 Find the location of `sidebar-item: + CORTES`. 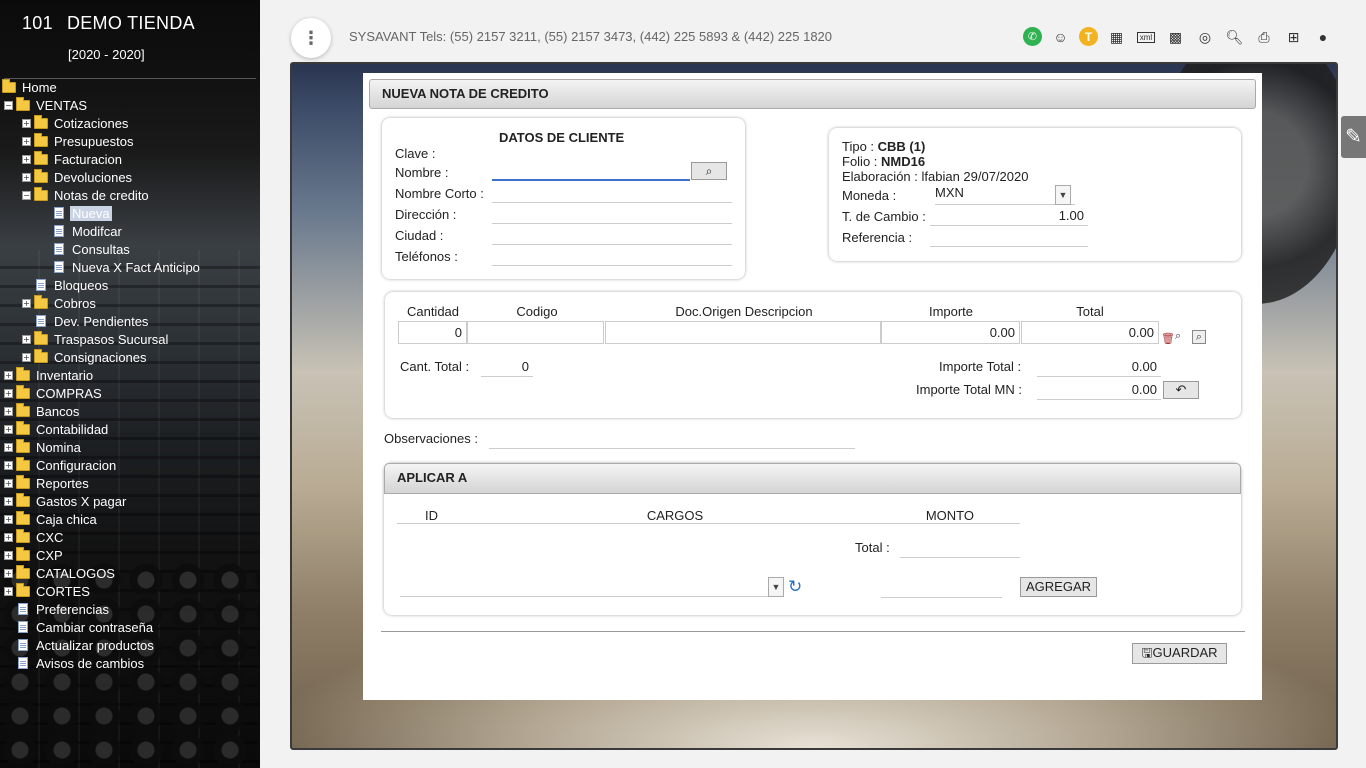

sidebar-item: + CORTES is located at coordinates (48, 591).